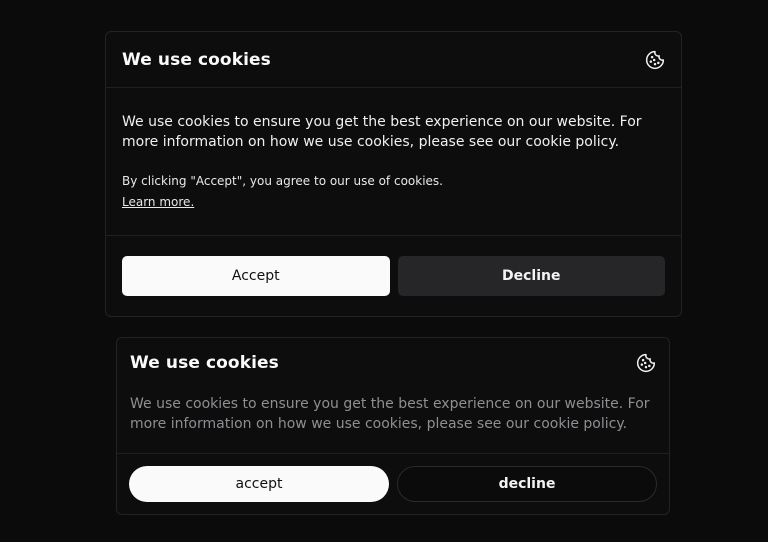  Describe the element at coordinates (531, 276) in the screenshot. I see `decline-button: Decline` at that location.